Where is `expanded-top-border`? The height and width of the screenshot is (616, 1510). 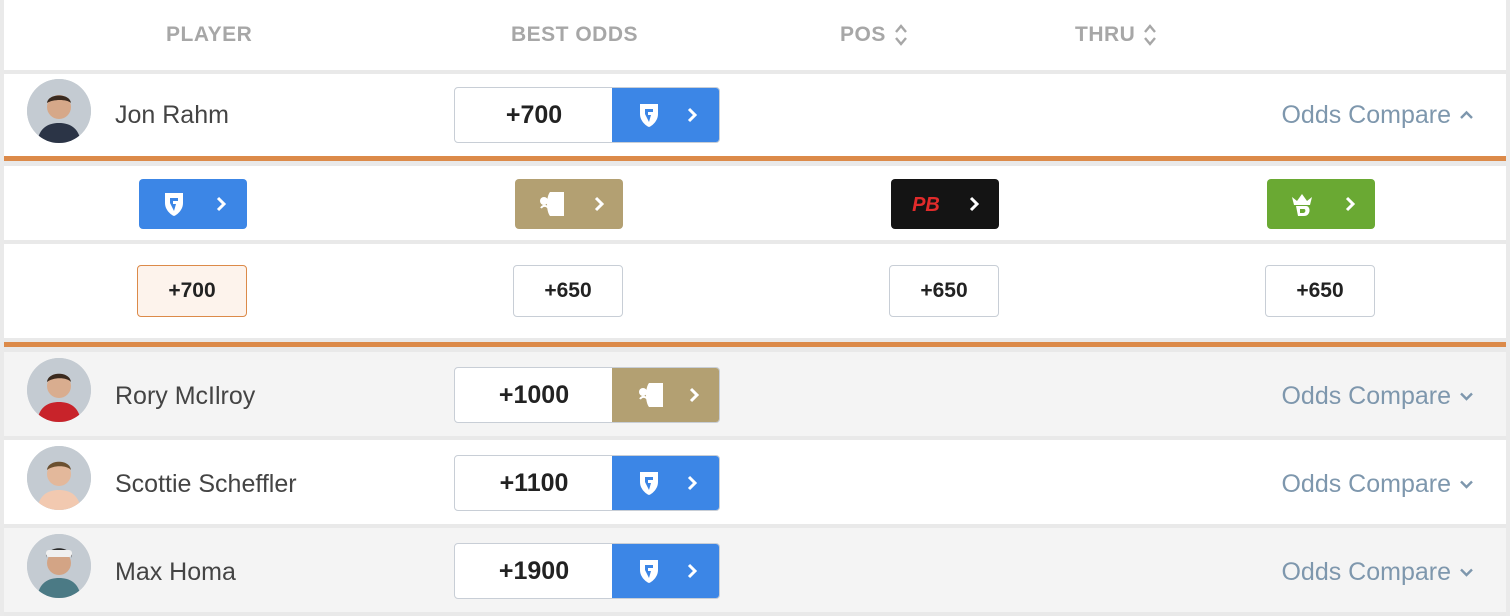
expanded-top-border is located at coordinates (755, 158).